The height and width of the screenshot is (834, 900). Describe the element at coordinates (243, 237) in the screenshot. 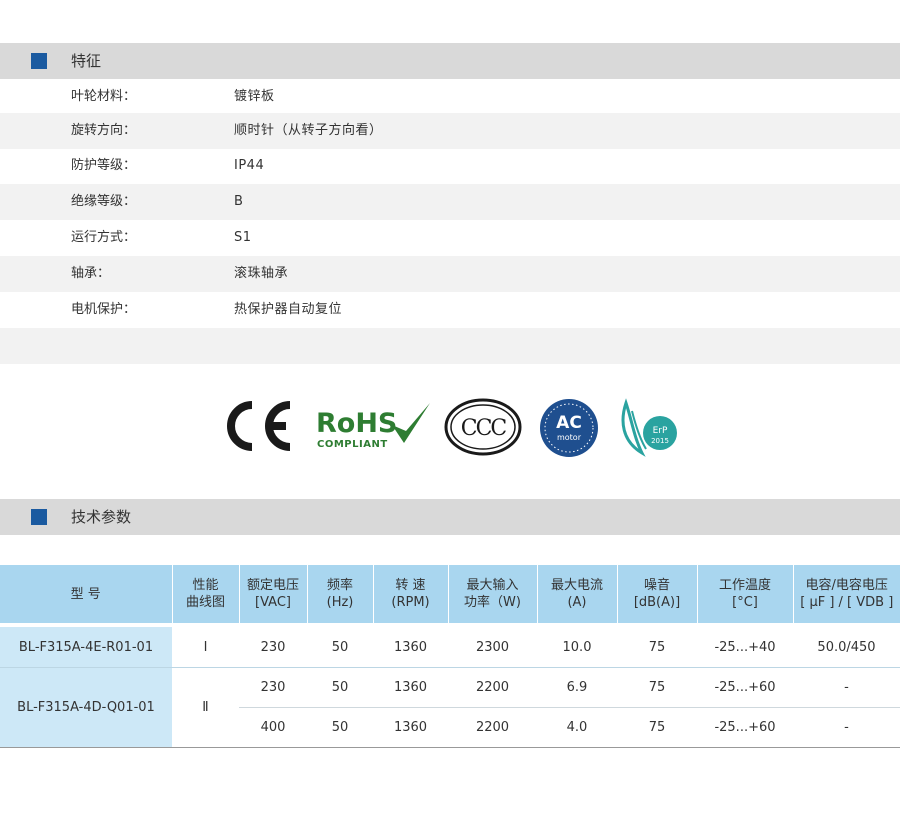

I see `feature-value: S1` at that location.